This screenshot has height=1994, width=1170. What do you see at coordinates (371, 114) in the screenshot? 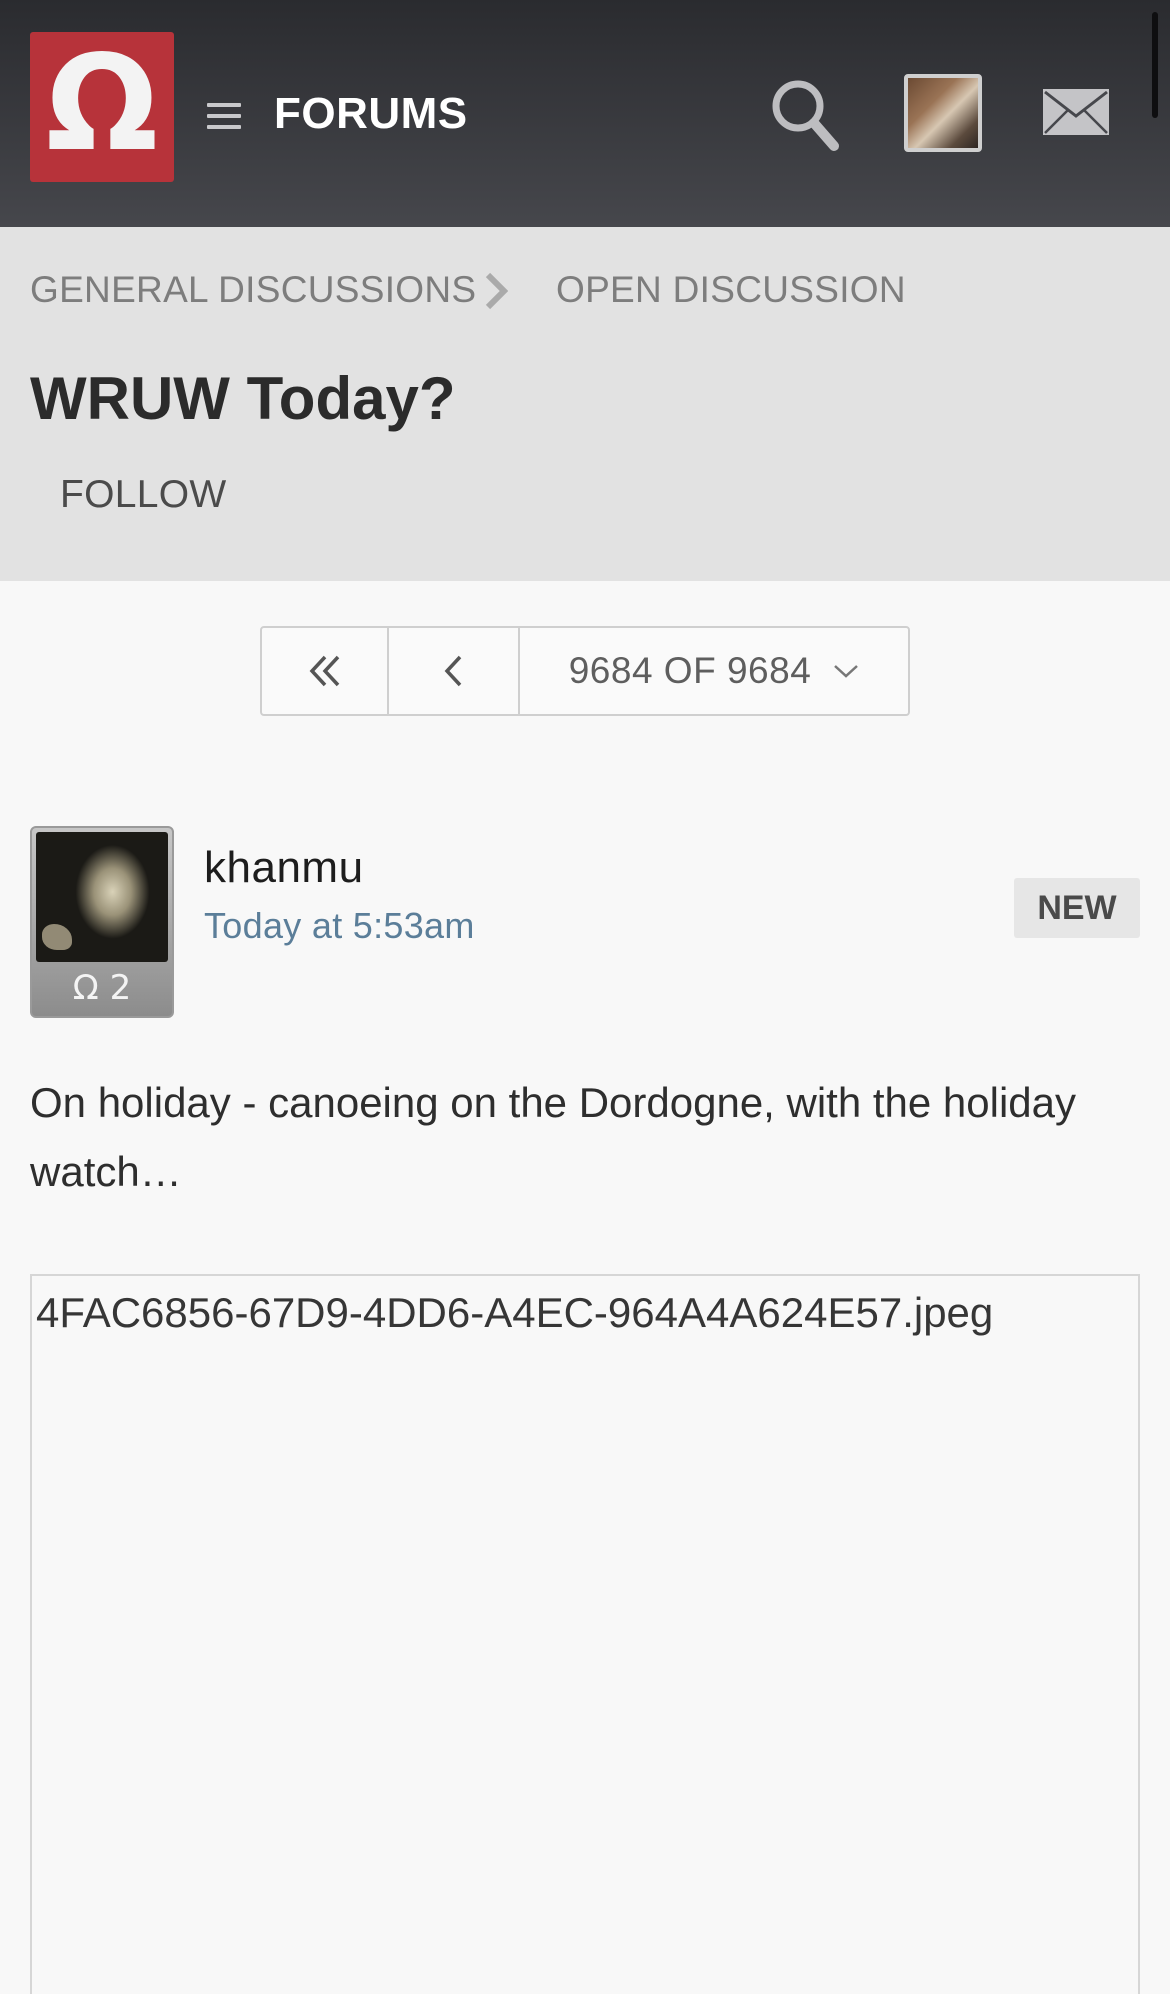
I see `forums-link: FORUMS` at bounding box center [371, 114].